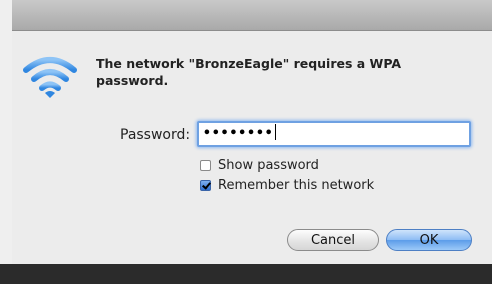 The width and height of the screenshot is (492, 284). Describe the element at coordinates (429, 240) in the screenshot. I see `ok-button: OK` at that location.